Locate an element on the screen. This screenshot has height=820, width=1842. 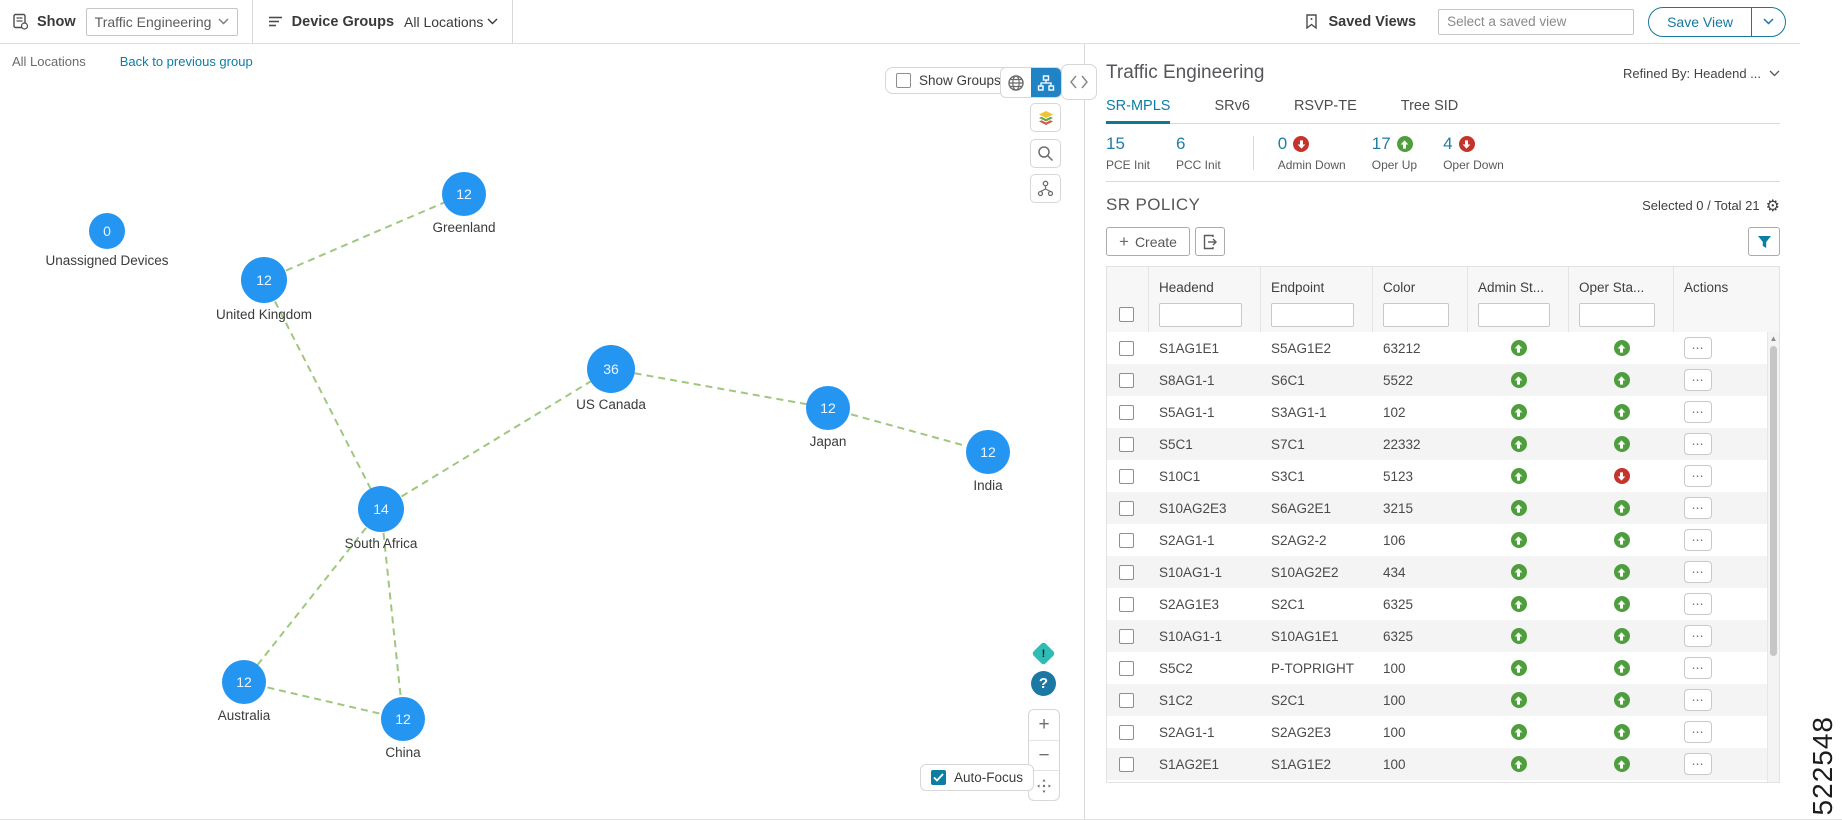
chevron-down-icon is located at coordinates (492, 21).